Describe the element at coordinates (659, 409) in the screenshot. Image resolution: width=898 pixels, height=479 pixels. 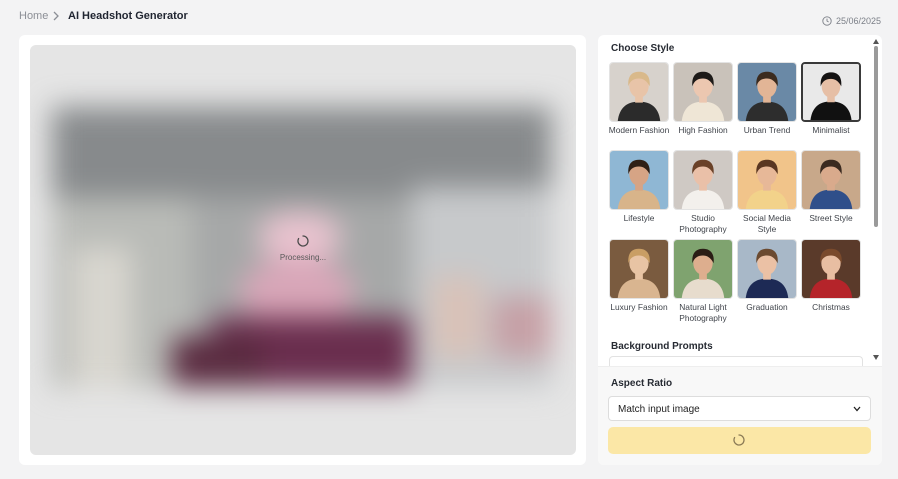
I see `aspect-ratio-value: Match input image` at that location.